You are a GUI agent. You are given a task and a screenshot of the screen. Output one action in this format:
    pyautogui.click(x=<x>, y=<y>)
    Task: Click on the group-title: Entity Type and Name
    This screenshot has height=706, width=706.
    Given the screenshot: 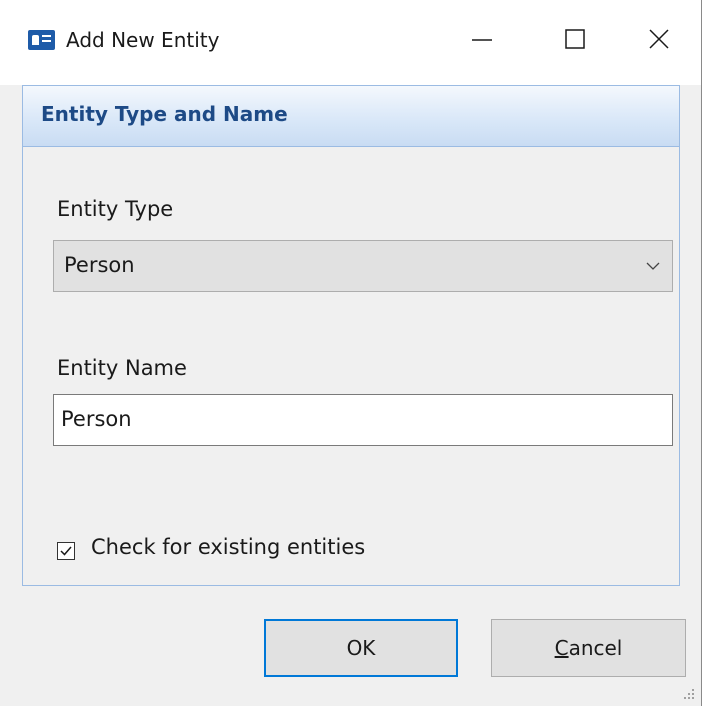 What is the action you would take?
    pyautogui.click(x=164, y=114)
    